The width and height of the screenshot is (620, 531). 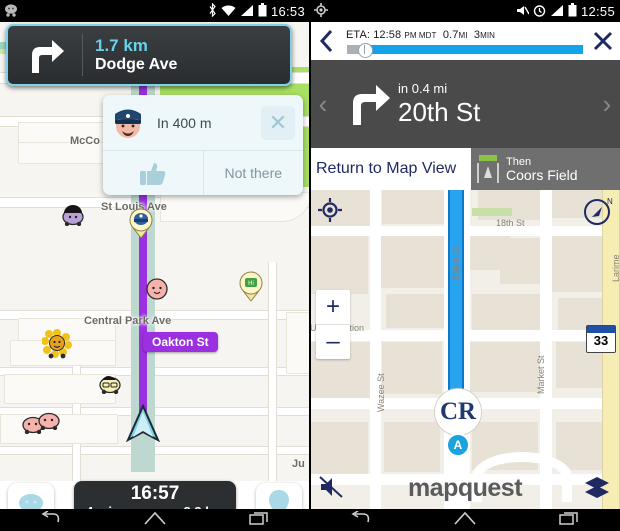 What do you see at coordinates (387, 35) in the screenshot?
I see `eta-time: 12:58` at bounding box center [387, 35].